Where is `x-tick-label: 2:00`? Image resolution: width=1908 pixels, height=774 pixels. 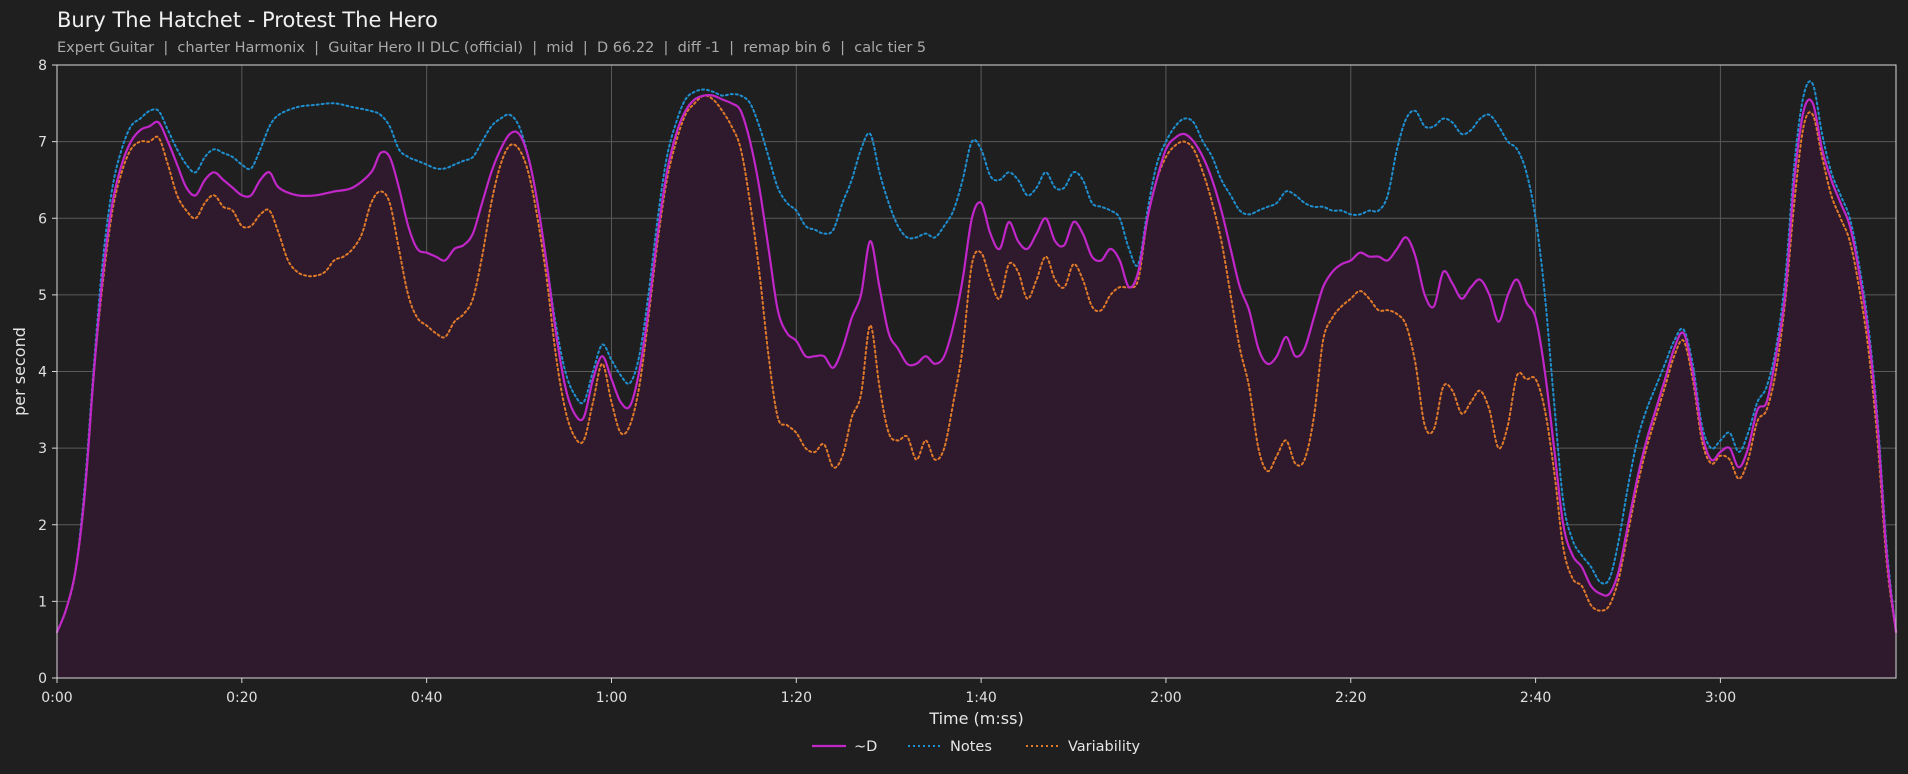
x-tick-label: 2:00 is located at coordinates (1165, 698).